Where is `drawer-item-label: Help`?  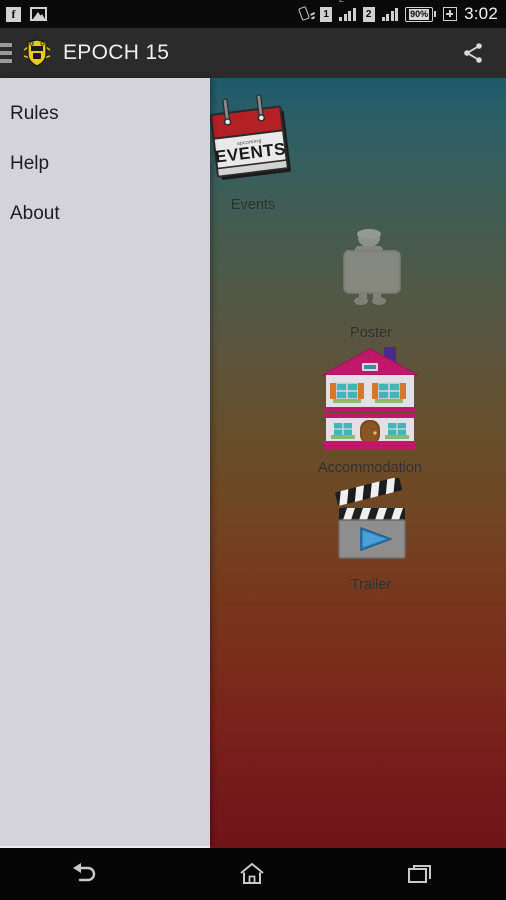 drawer-item-label: Help is located at coordinates (30, 163).